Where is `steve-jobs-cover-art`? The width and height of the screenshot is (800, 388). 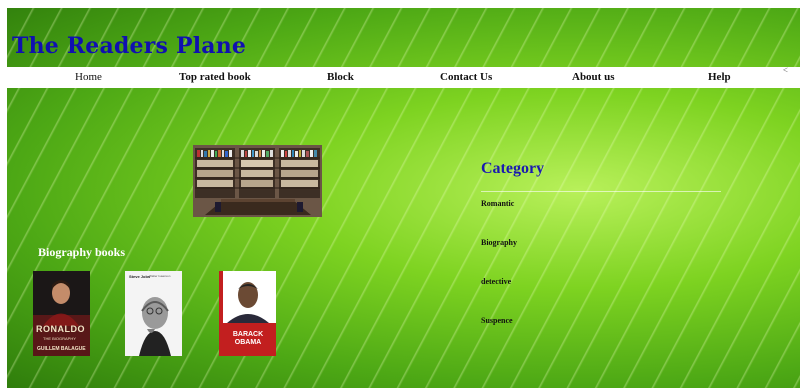
steve-jobs-cover-art is located at coordinates (153, 313).